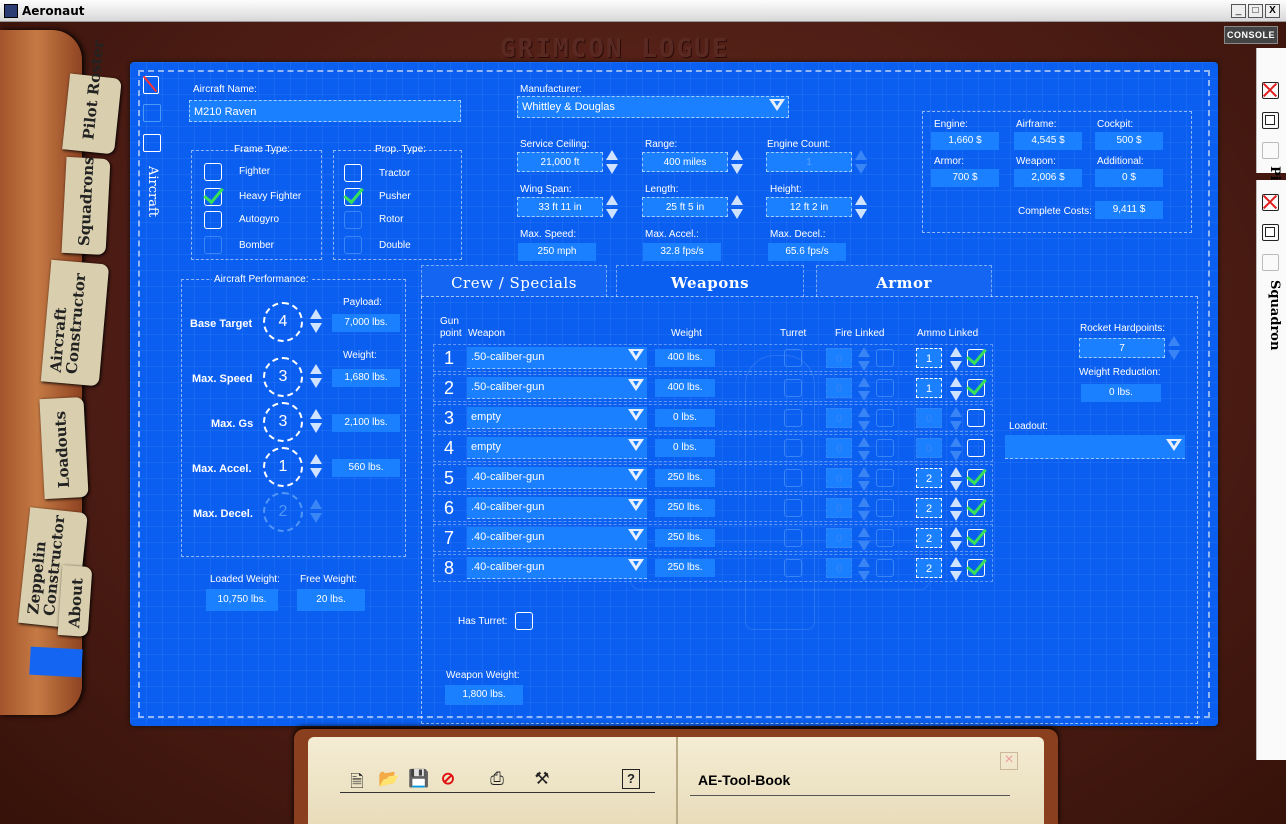  Describe the element at coordinates (75, 323) in the screenshot. I see `tab-aircraft-constructor: Aircraft Constructor` at that location.